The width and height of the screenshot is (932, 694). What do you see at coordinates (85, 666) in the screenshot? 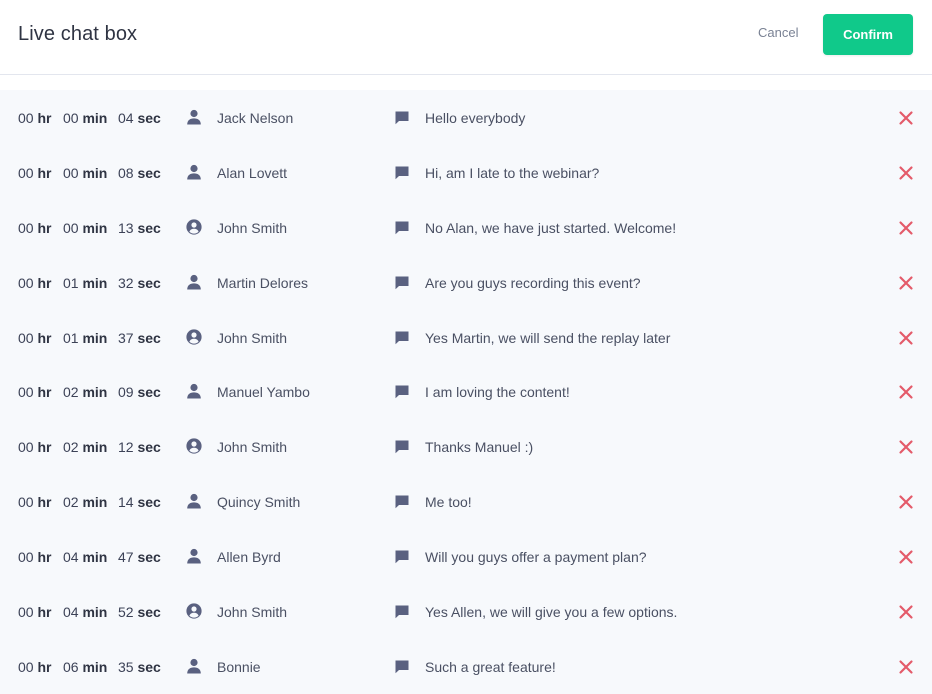
I see `timestamp-minutes: 06 min` at bounding box center [85, 666].